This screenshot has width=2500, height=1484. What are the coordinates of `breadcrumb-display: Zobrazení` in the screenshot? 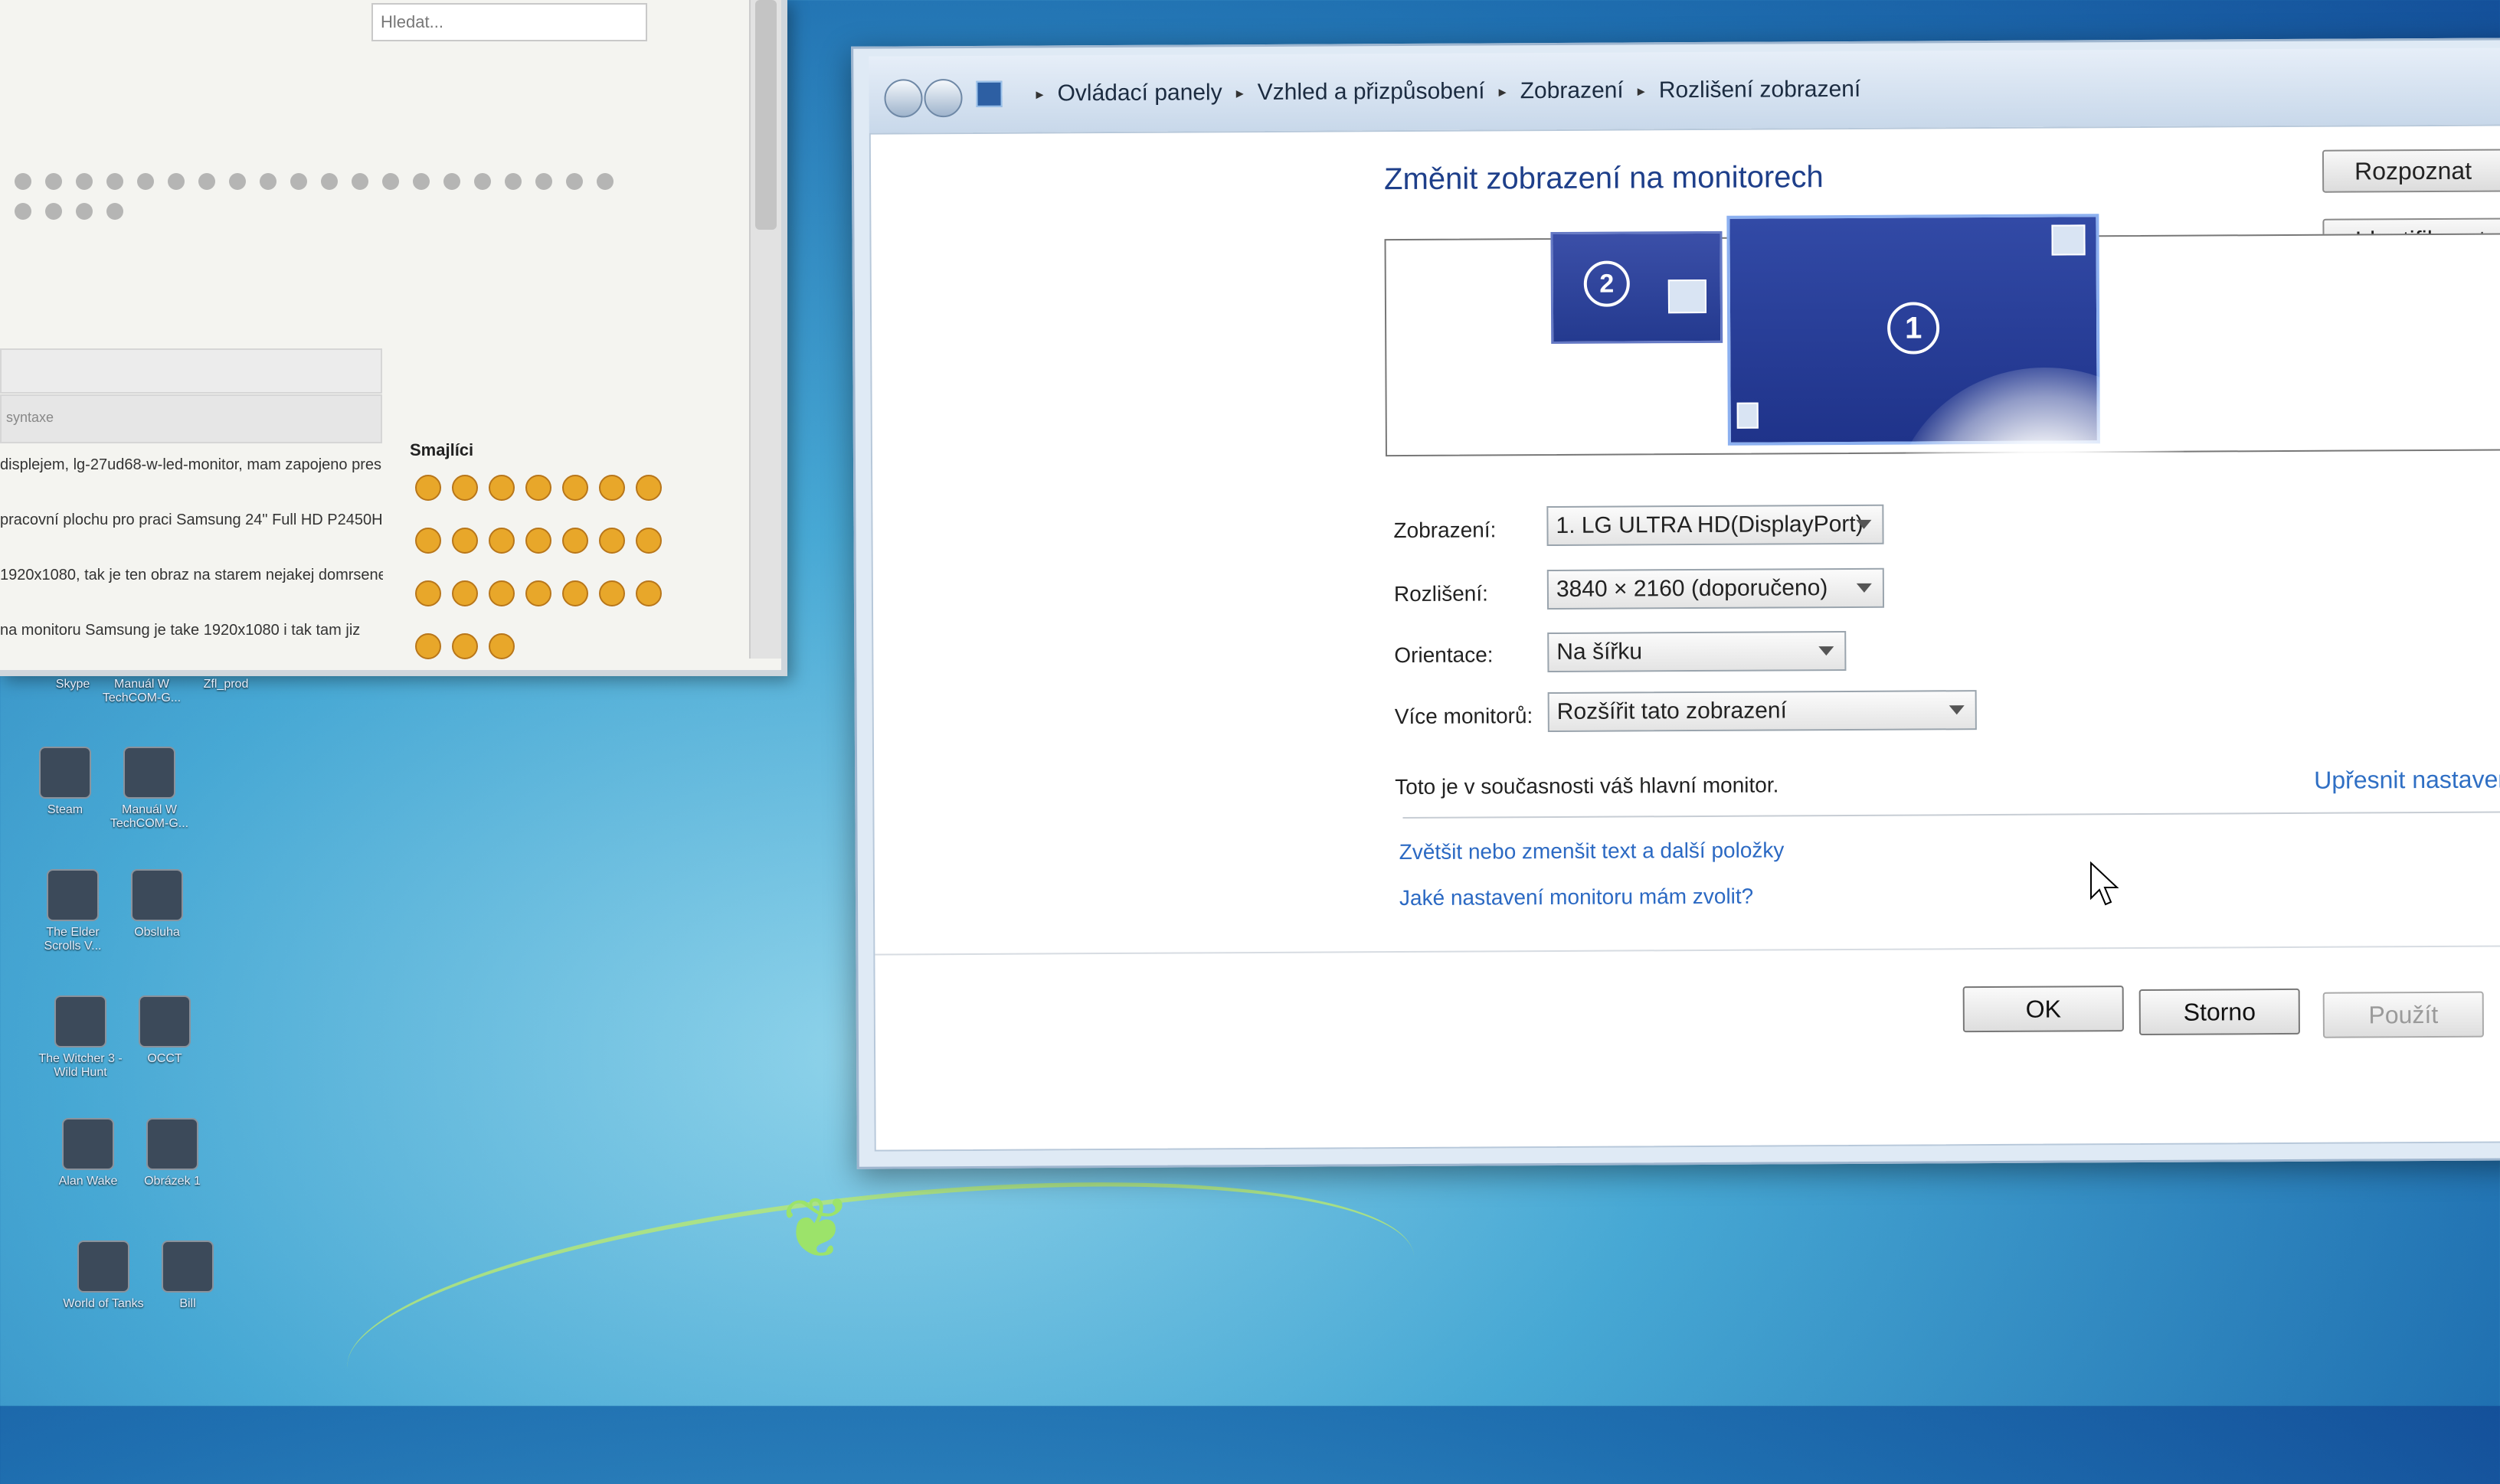 It's located at (1572, 91).